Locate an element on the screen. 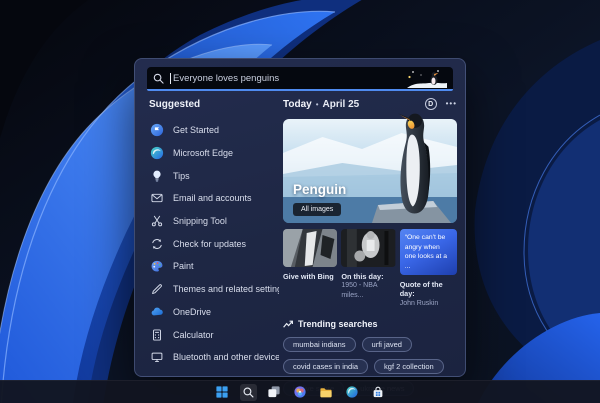 The width and height of the screenshot is (600, 403). give-with-bing-image is located at coordinates (310, 248).